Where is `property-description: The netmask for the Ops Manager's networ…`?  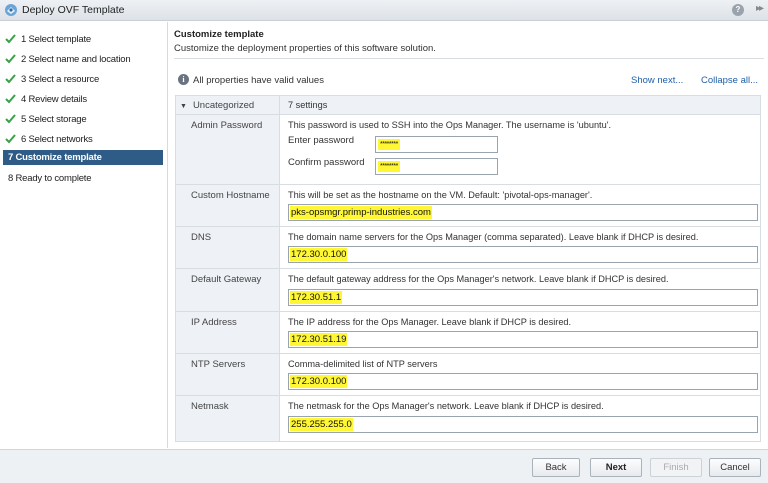 property-description: The netmask for the Ops Manager's networ… is located at coordinates (446, 406).